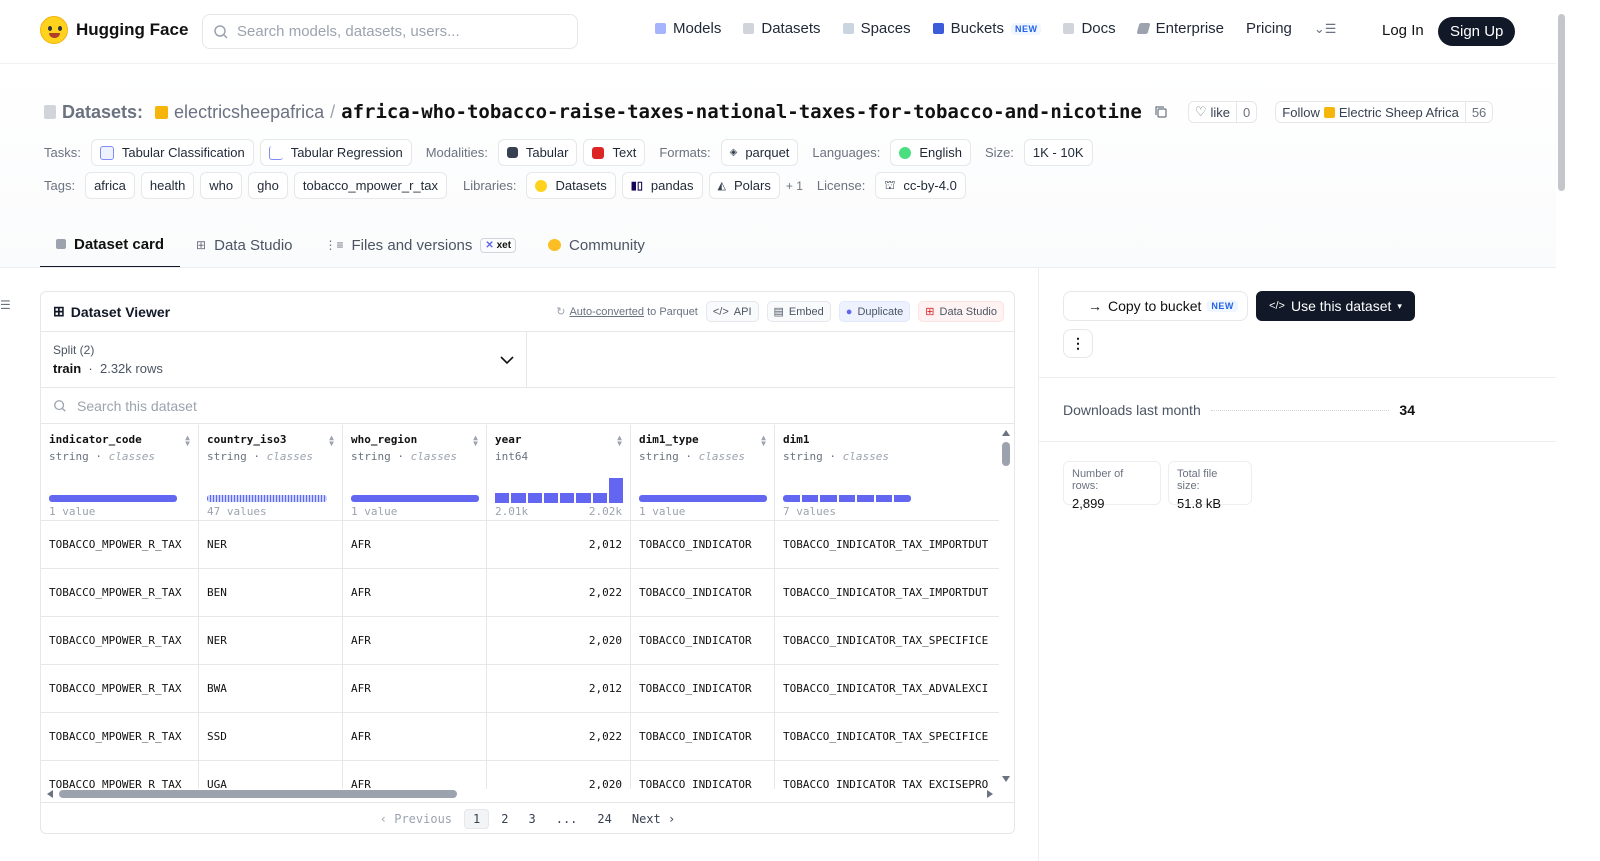  I want to click on tab-community: Community, so click(596, 245).